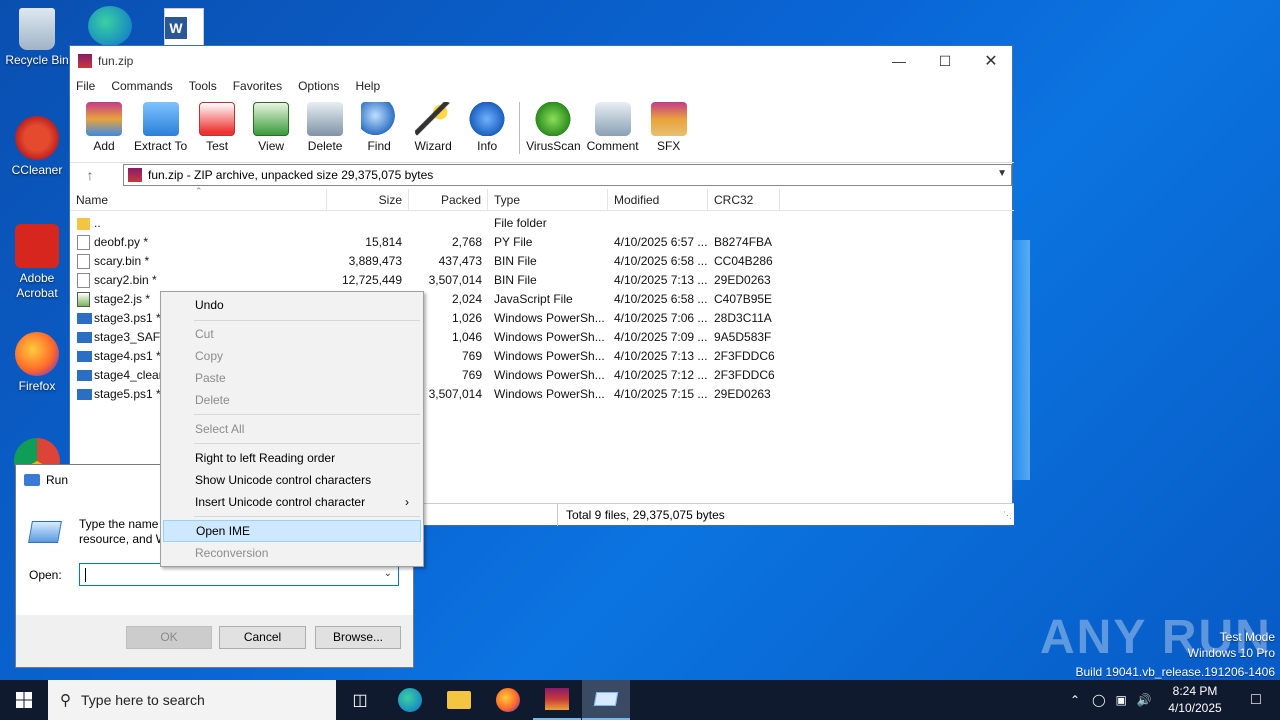 The height and width of the screenshot is (720, 1280). What do you see at coordinates (1175, 672) in the screenshot?
I see `watermark-build: Build 19041.vb_release.191206-1406` at bounding box center [1175, 672].